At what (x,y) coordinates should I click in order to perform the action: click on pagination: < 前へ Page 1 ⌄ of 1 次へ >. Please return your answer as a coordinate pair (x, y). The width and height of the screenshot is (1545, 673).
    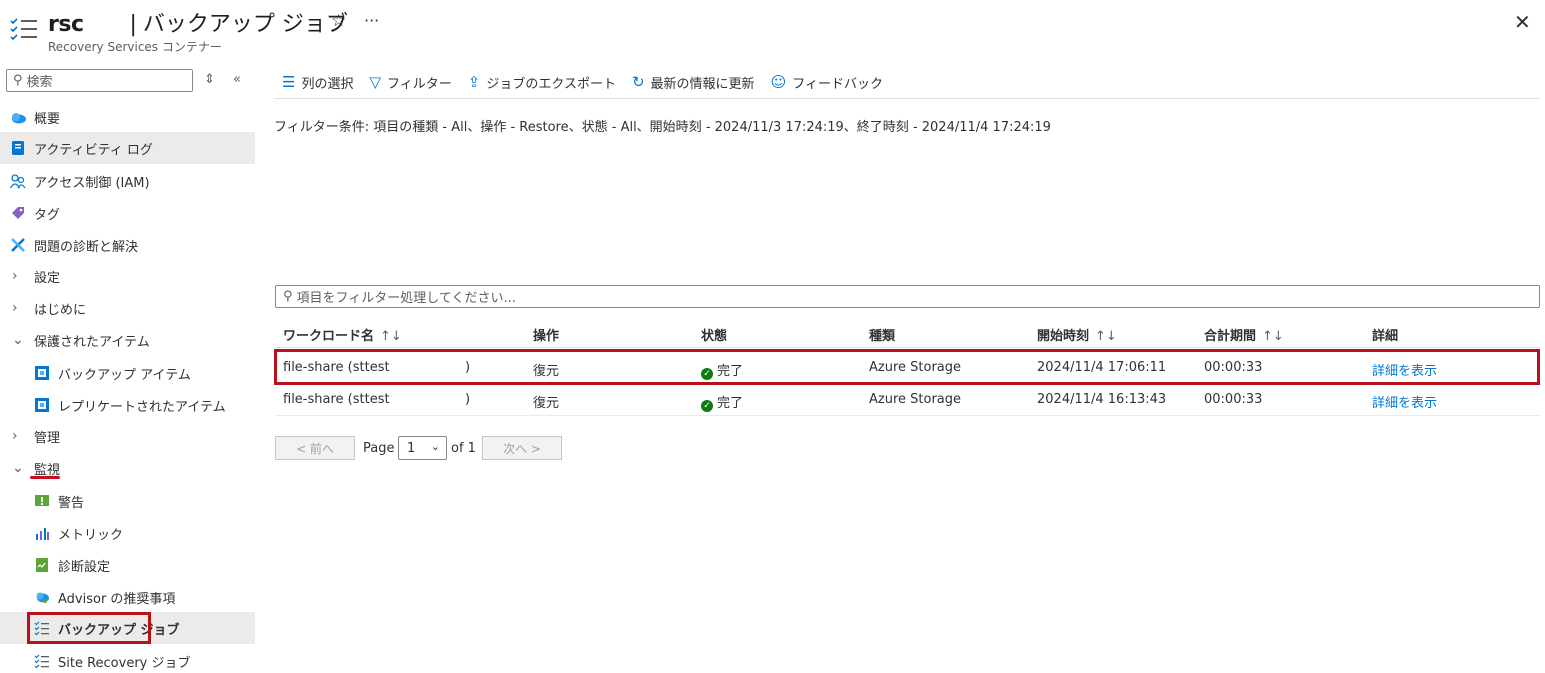
    Looking at the image, I should click on (475, 448).